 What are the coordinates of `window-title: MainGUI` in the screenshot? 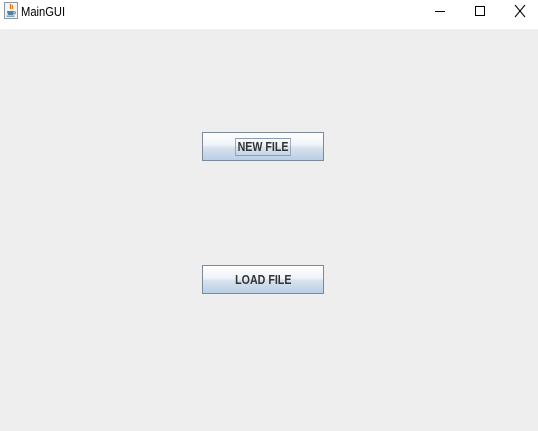 It's located at (43, 11).